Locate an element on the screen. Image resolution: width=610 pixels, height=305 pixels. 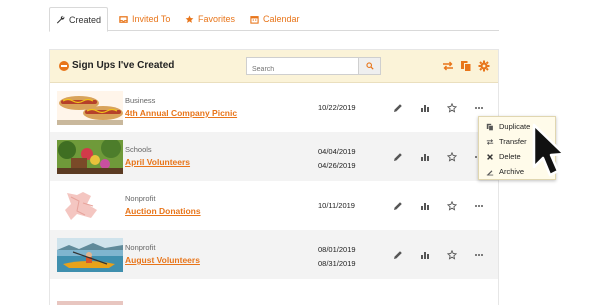
table-row is located at coordinates (274, 292).